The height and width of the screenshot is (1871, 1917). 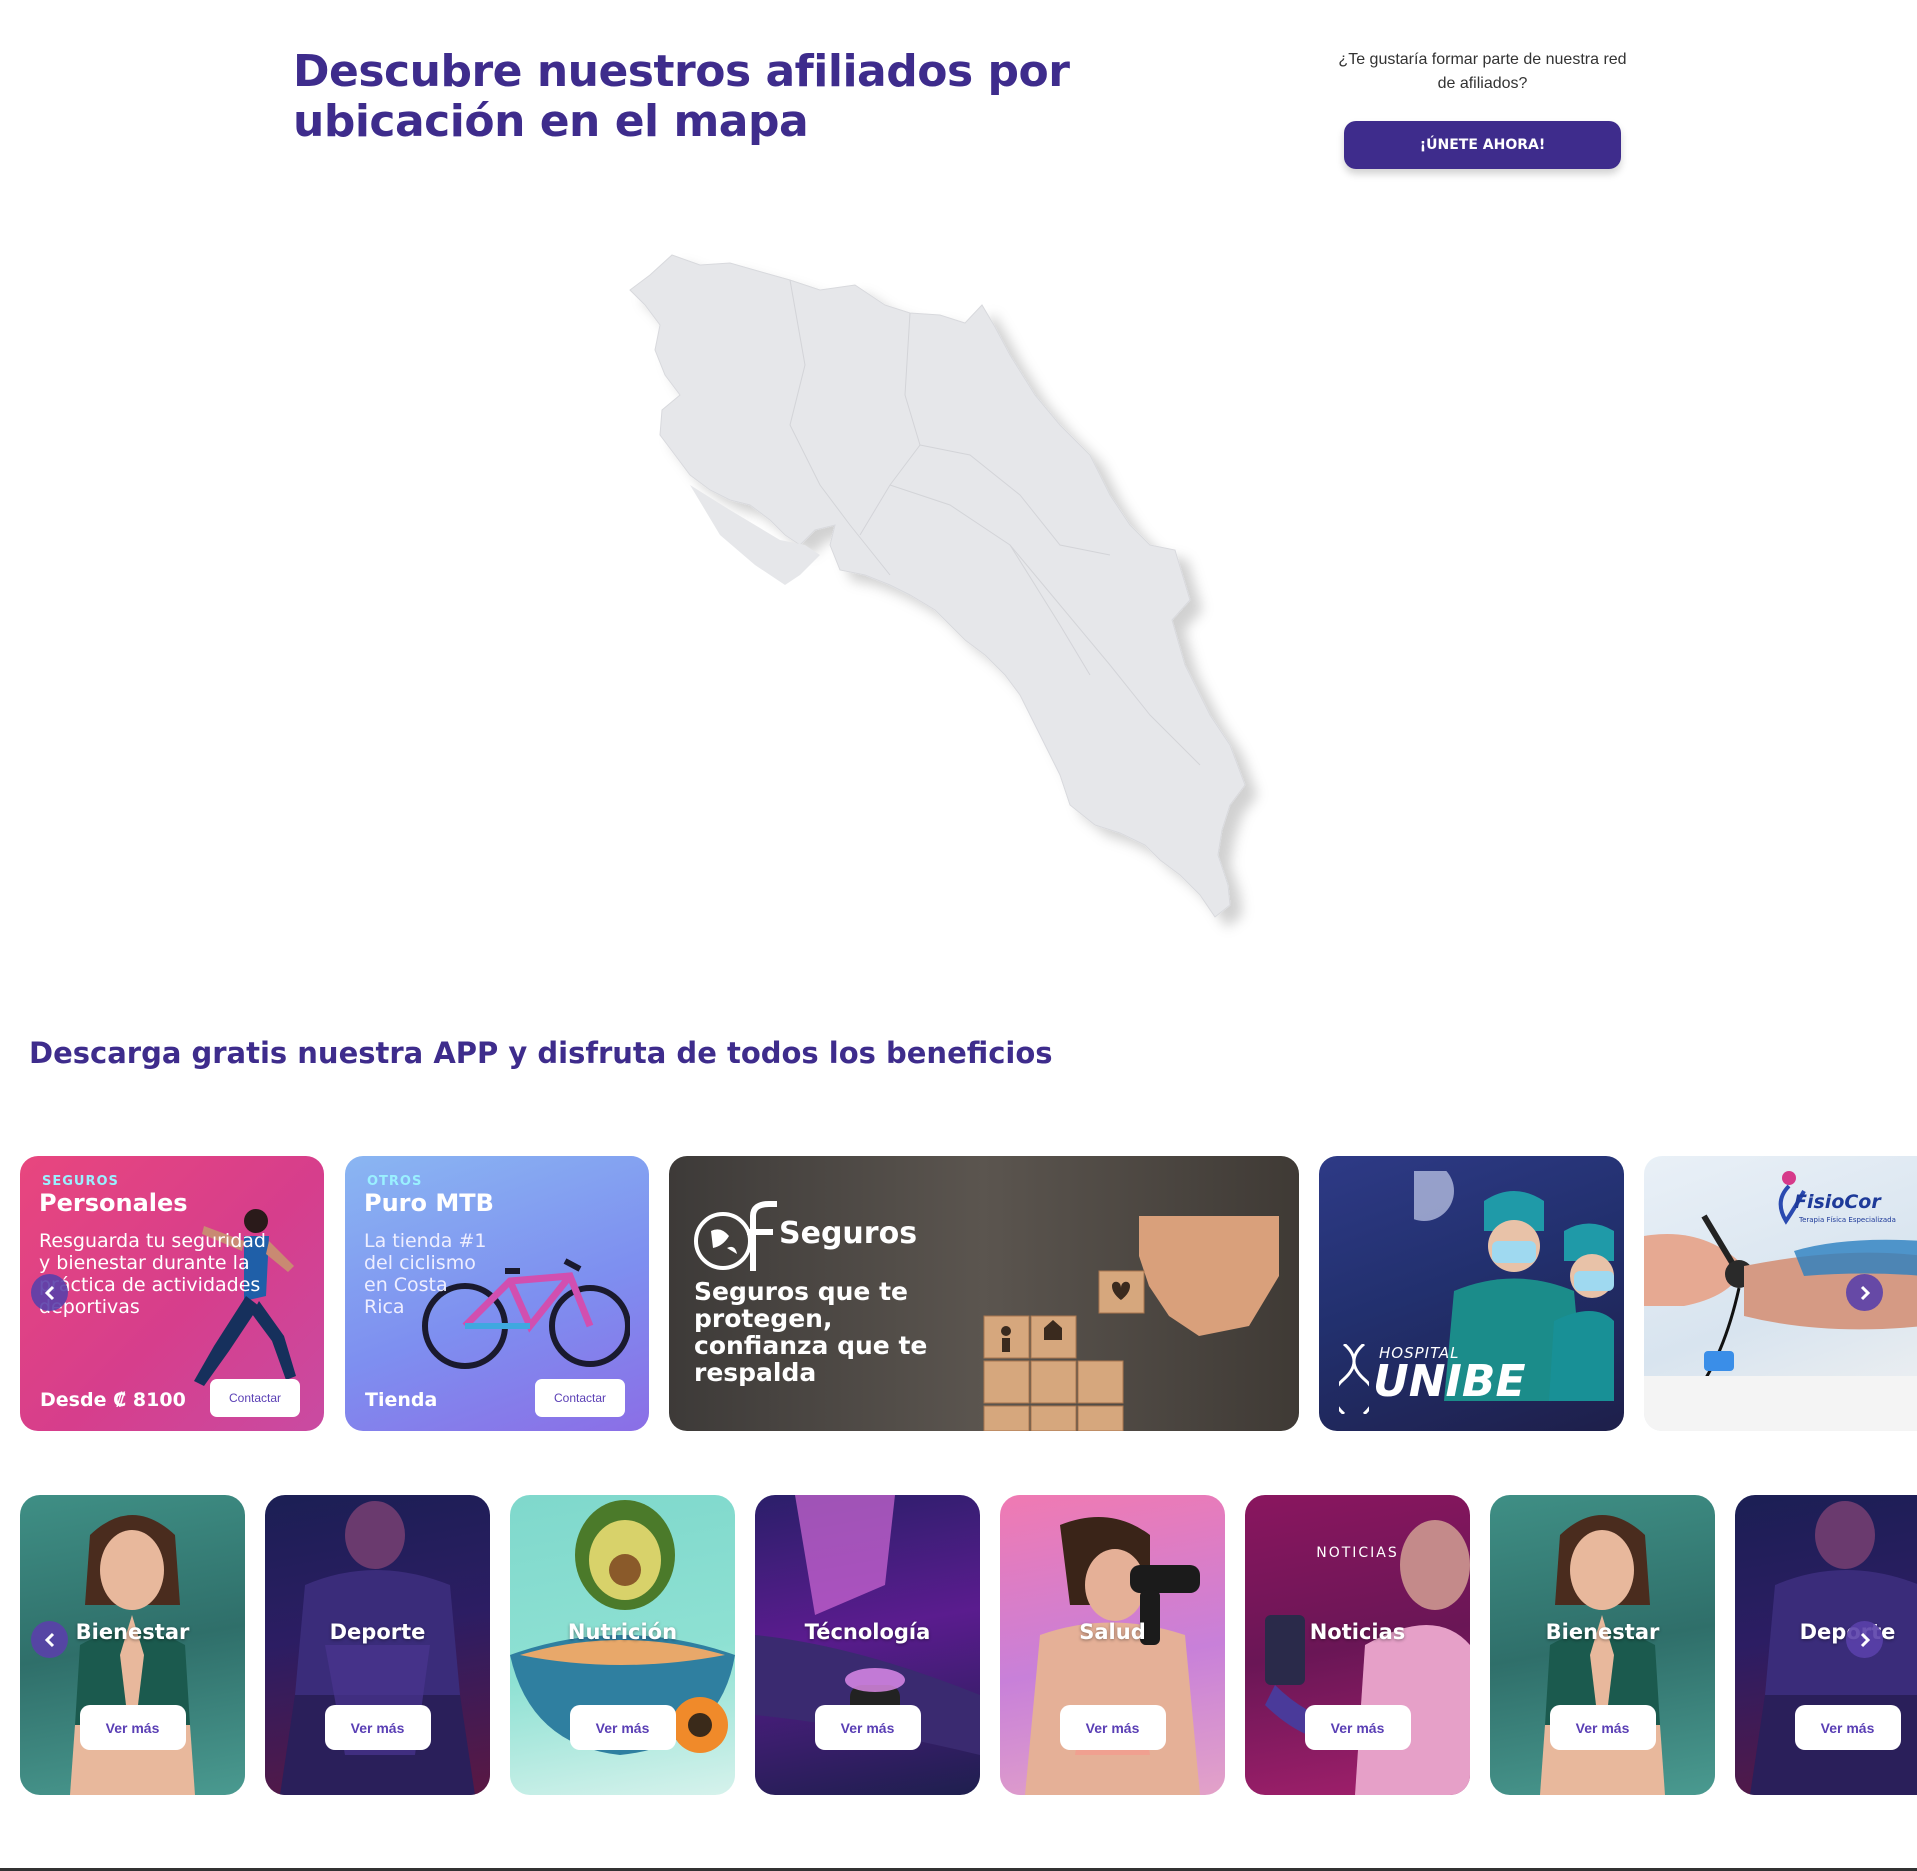 I want to click on card-title: Puro MTB, so click(x=429, y=1203).